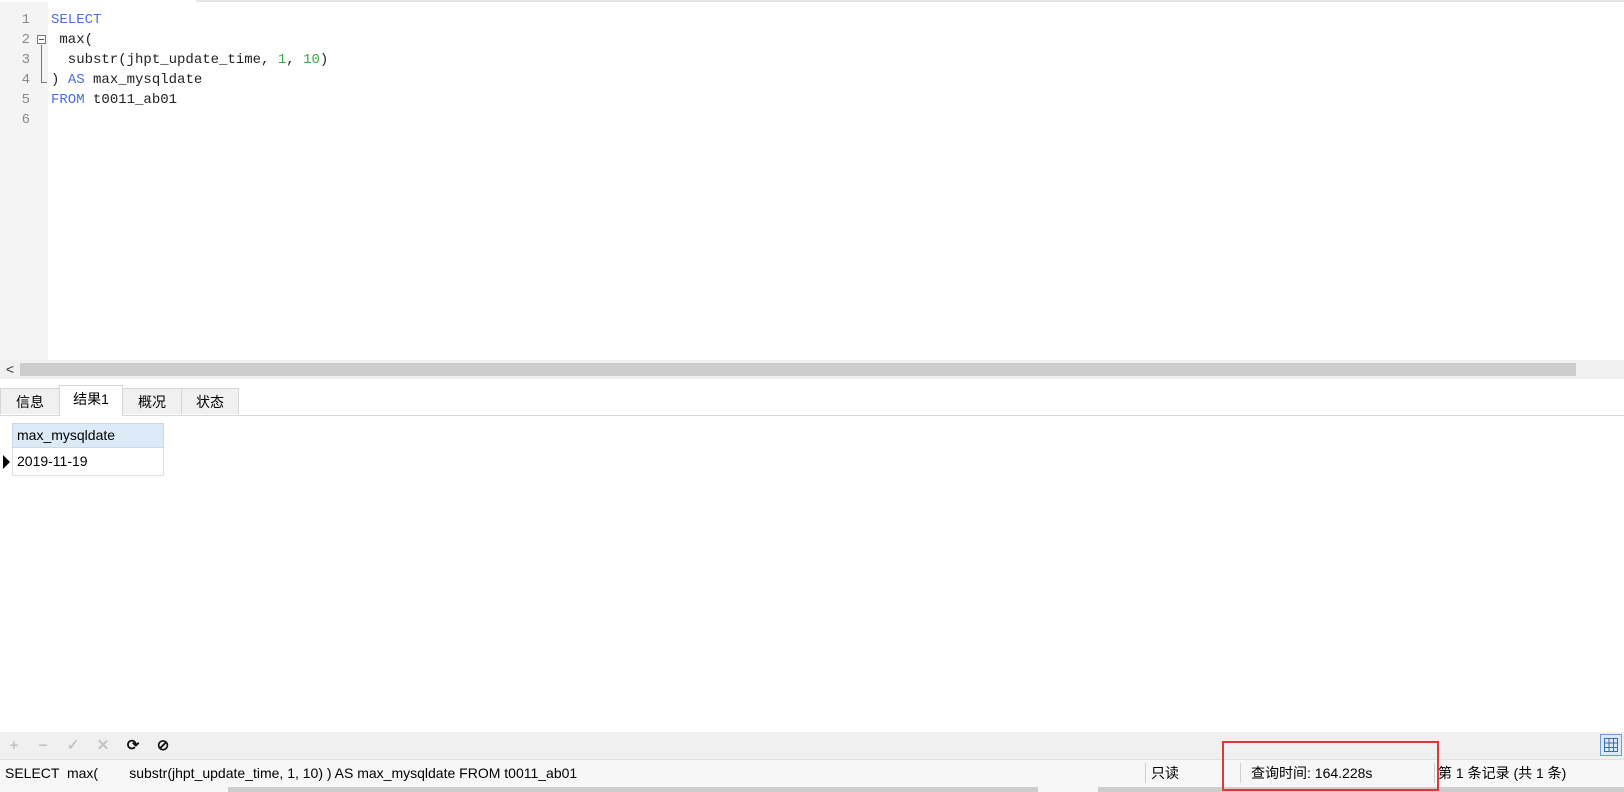  What do you see at coordinates (91, 400) in the screenshot?
I see `tab-result1: 结果1` at bounding box center [91, 400].